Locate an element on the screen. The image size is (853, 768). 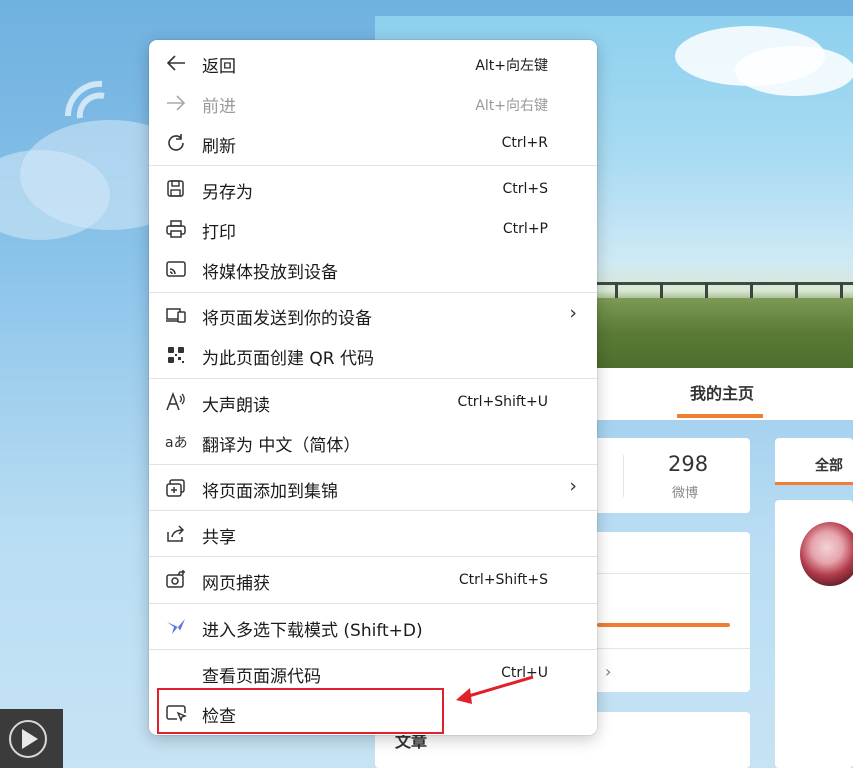
collections-icon is located at coordinates (175, 488).